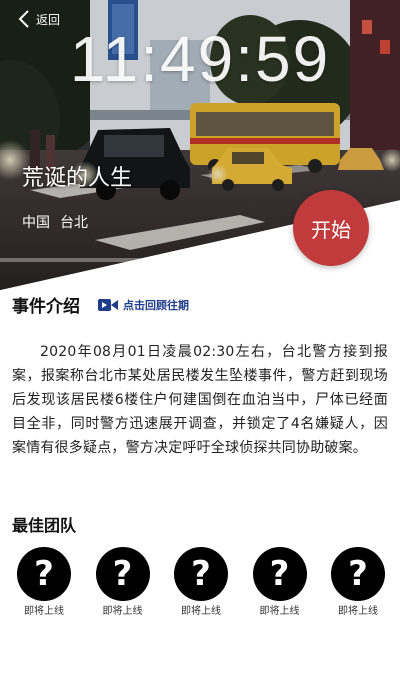 The width and height of the screenshot is (400, 676). What do you see at coordinates (77, 178) in the screenshot?
I see `case-title: 荒诞的人生` at bounding box center [77, 178].